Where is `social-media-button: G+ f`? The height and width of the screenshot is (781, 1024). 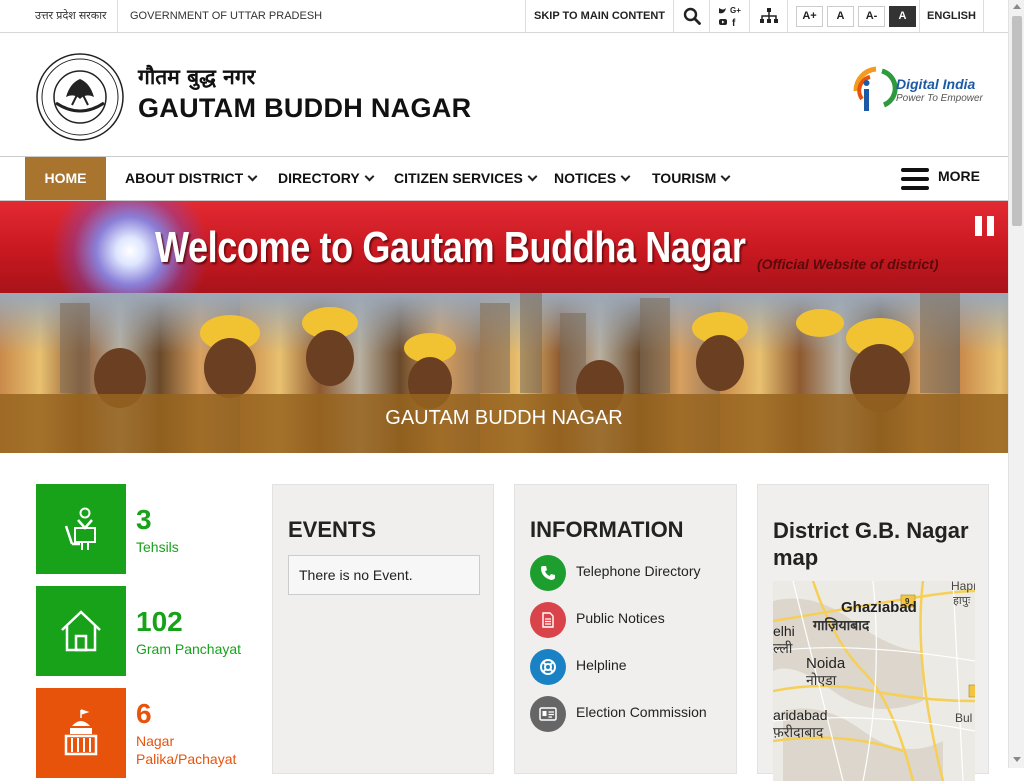 social-media-button: G+ f is located at coordinates (729, 16).